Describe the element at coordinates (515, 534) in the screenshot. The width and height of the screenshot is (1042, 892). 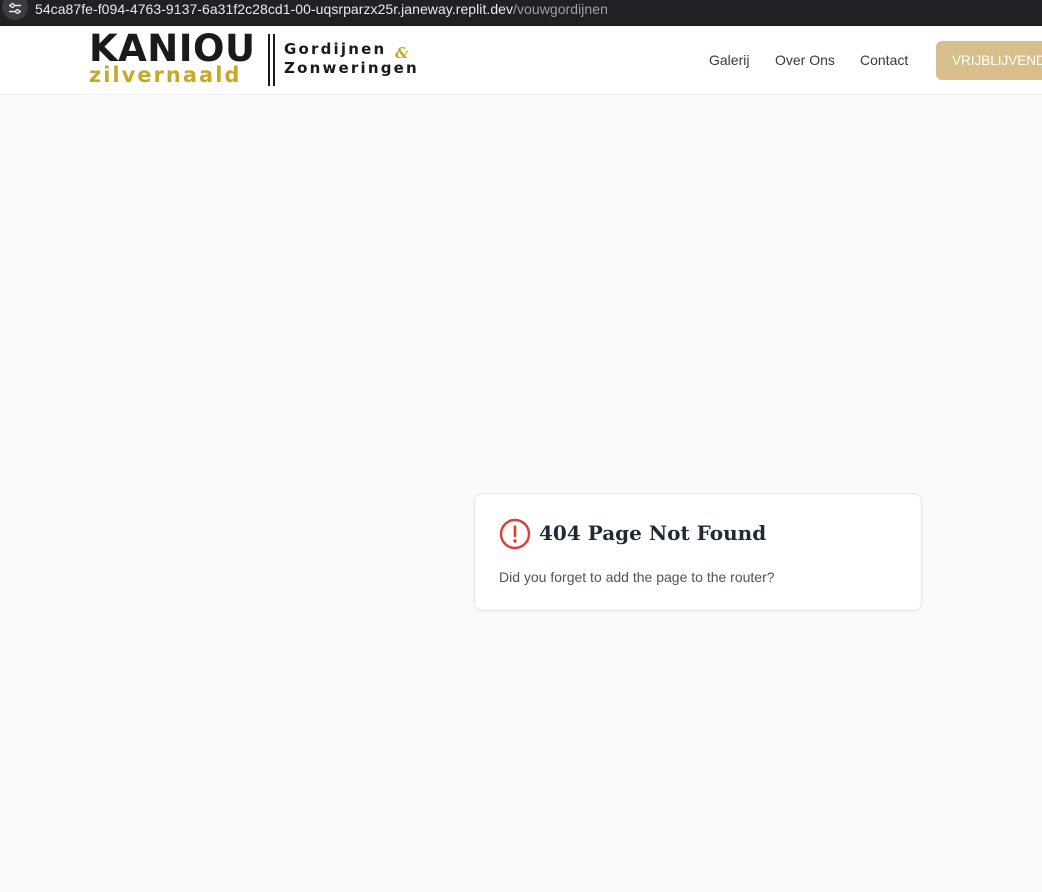
I see `alert-circle-icon` at that location.